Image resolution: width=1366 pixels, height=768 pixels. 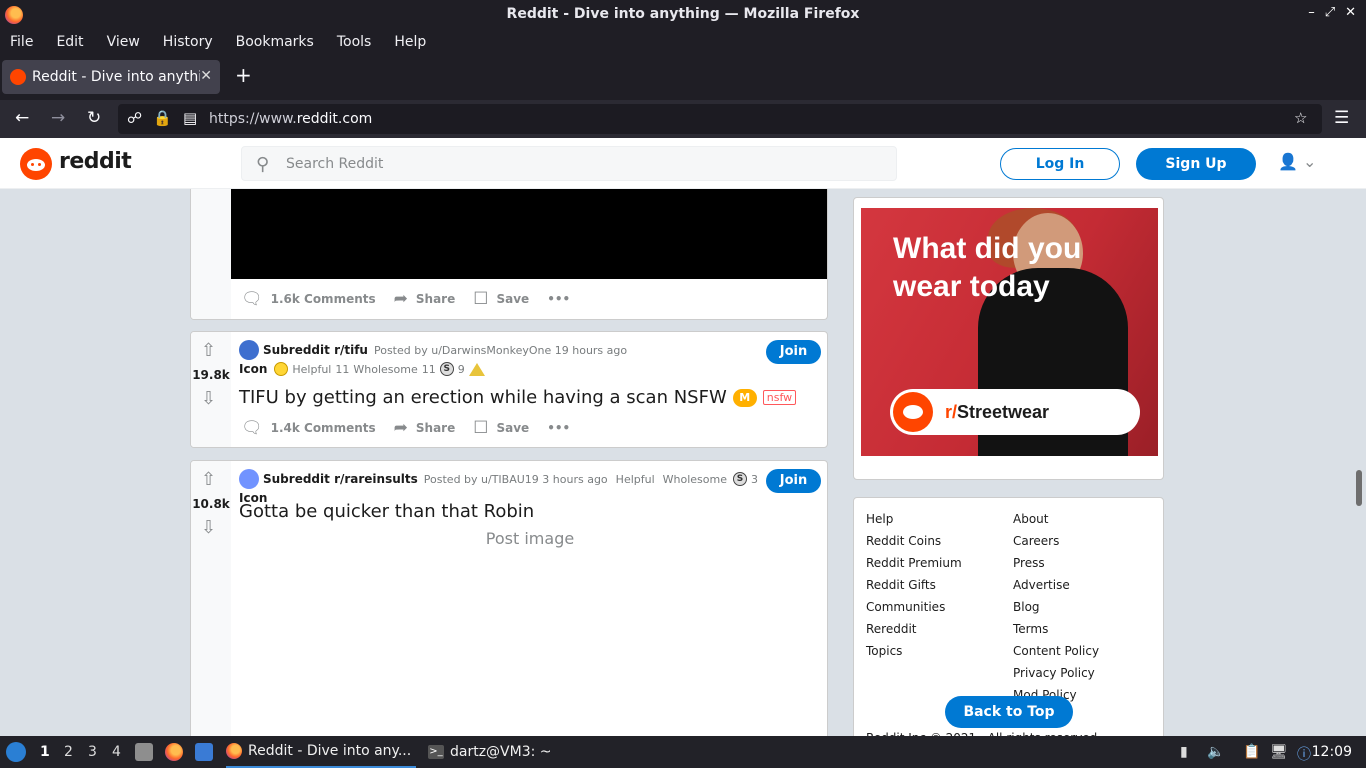 I want to click on footer-link-about: About, so click(x=1056, y=523).